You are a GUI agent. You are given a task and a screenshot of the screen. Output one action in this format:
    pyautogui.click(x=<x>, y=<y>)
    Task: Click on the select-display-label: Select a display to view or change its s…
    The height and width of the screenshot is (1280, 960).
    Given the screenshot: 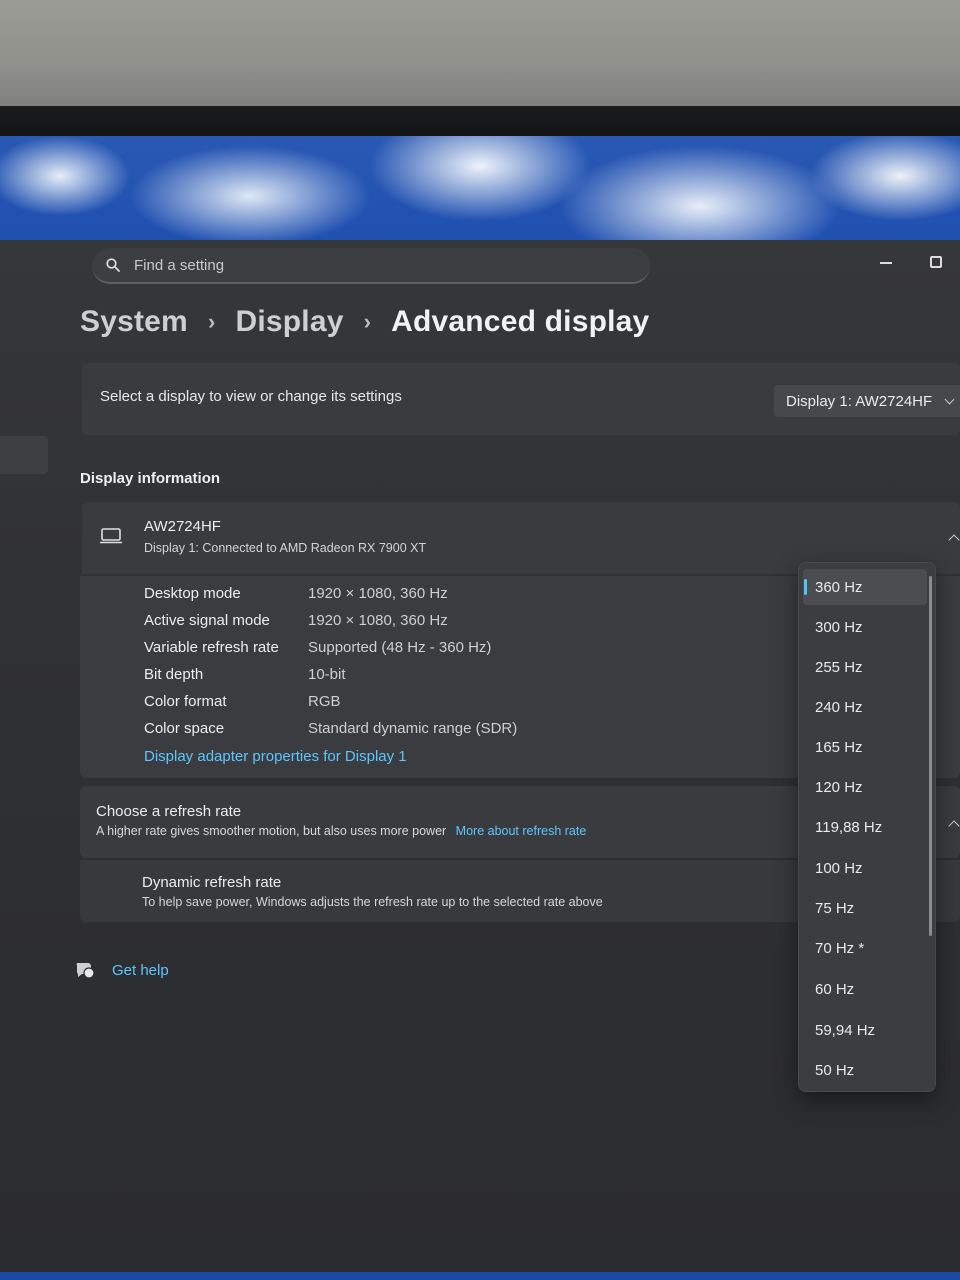 What is the action you would take?
    pyautogui.click(x=251, y=396)
    